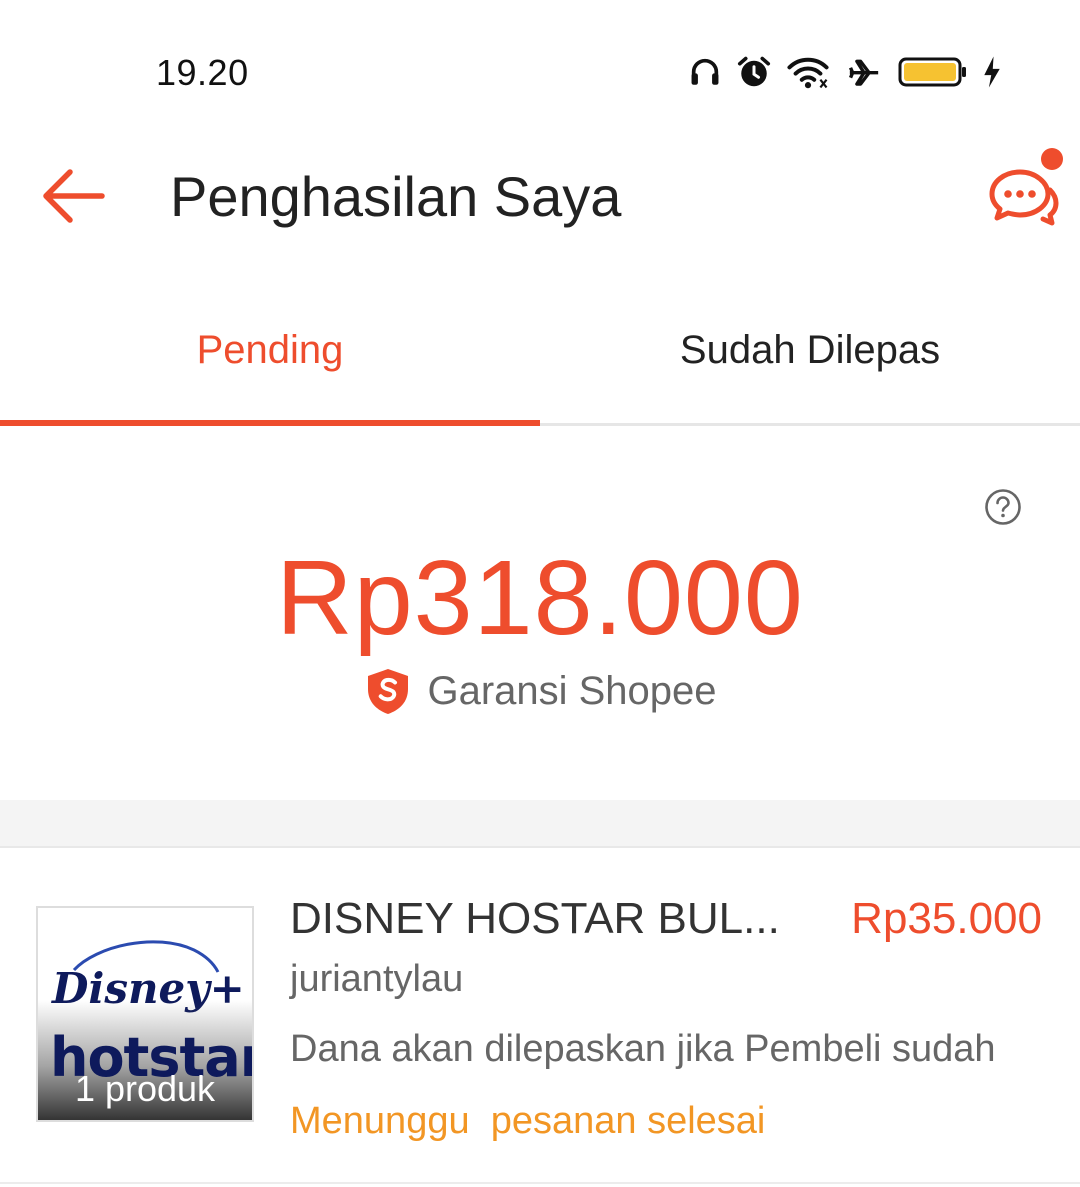 The width and height of the screenshot is (1080, 1187). I want to click on arrow-left-icon, so click(74, 196).